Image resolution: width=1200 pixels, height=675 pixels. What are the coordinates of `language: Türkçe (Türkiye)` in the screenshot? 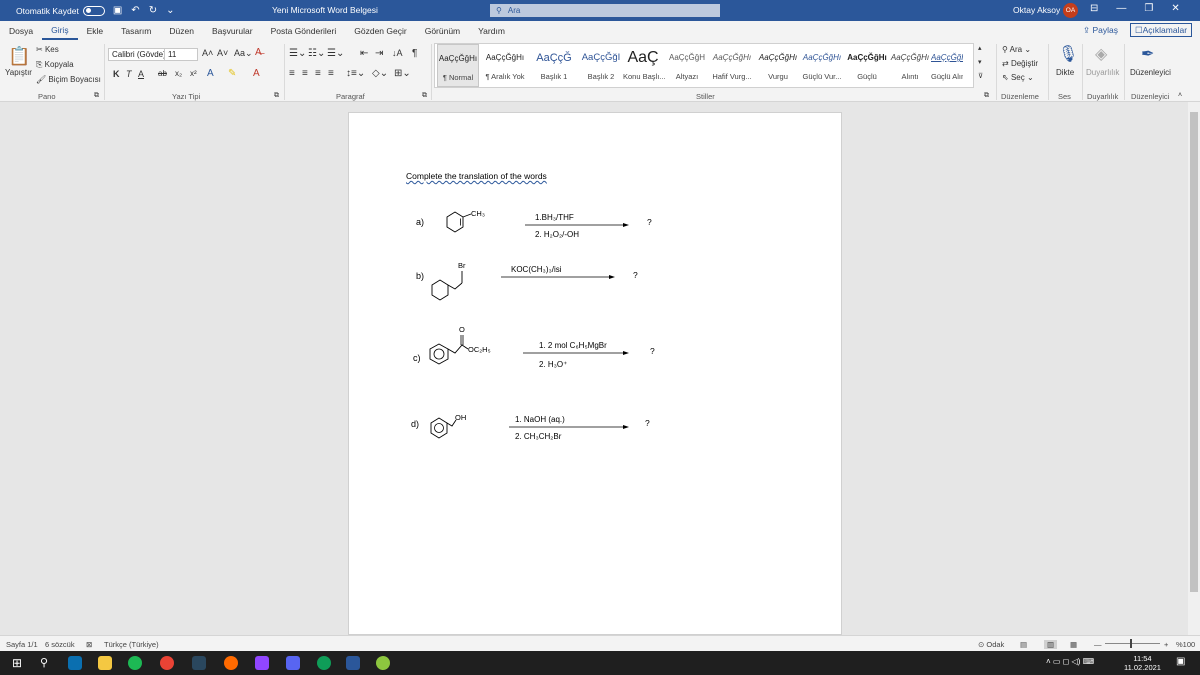 It's located at (131, 644).